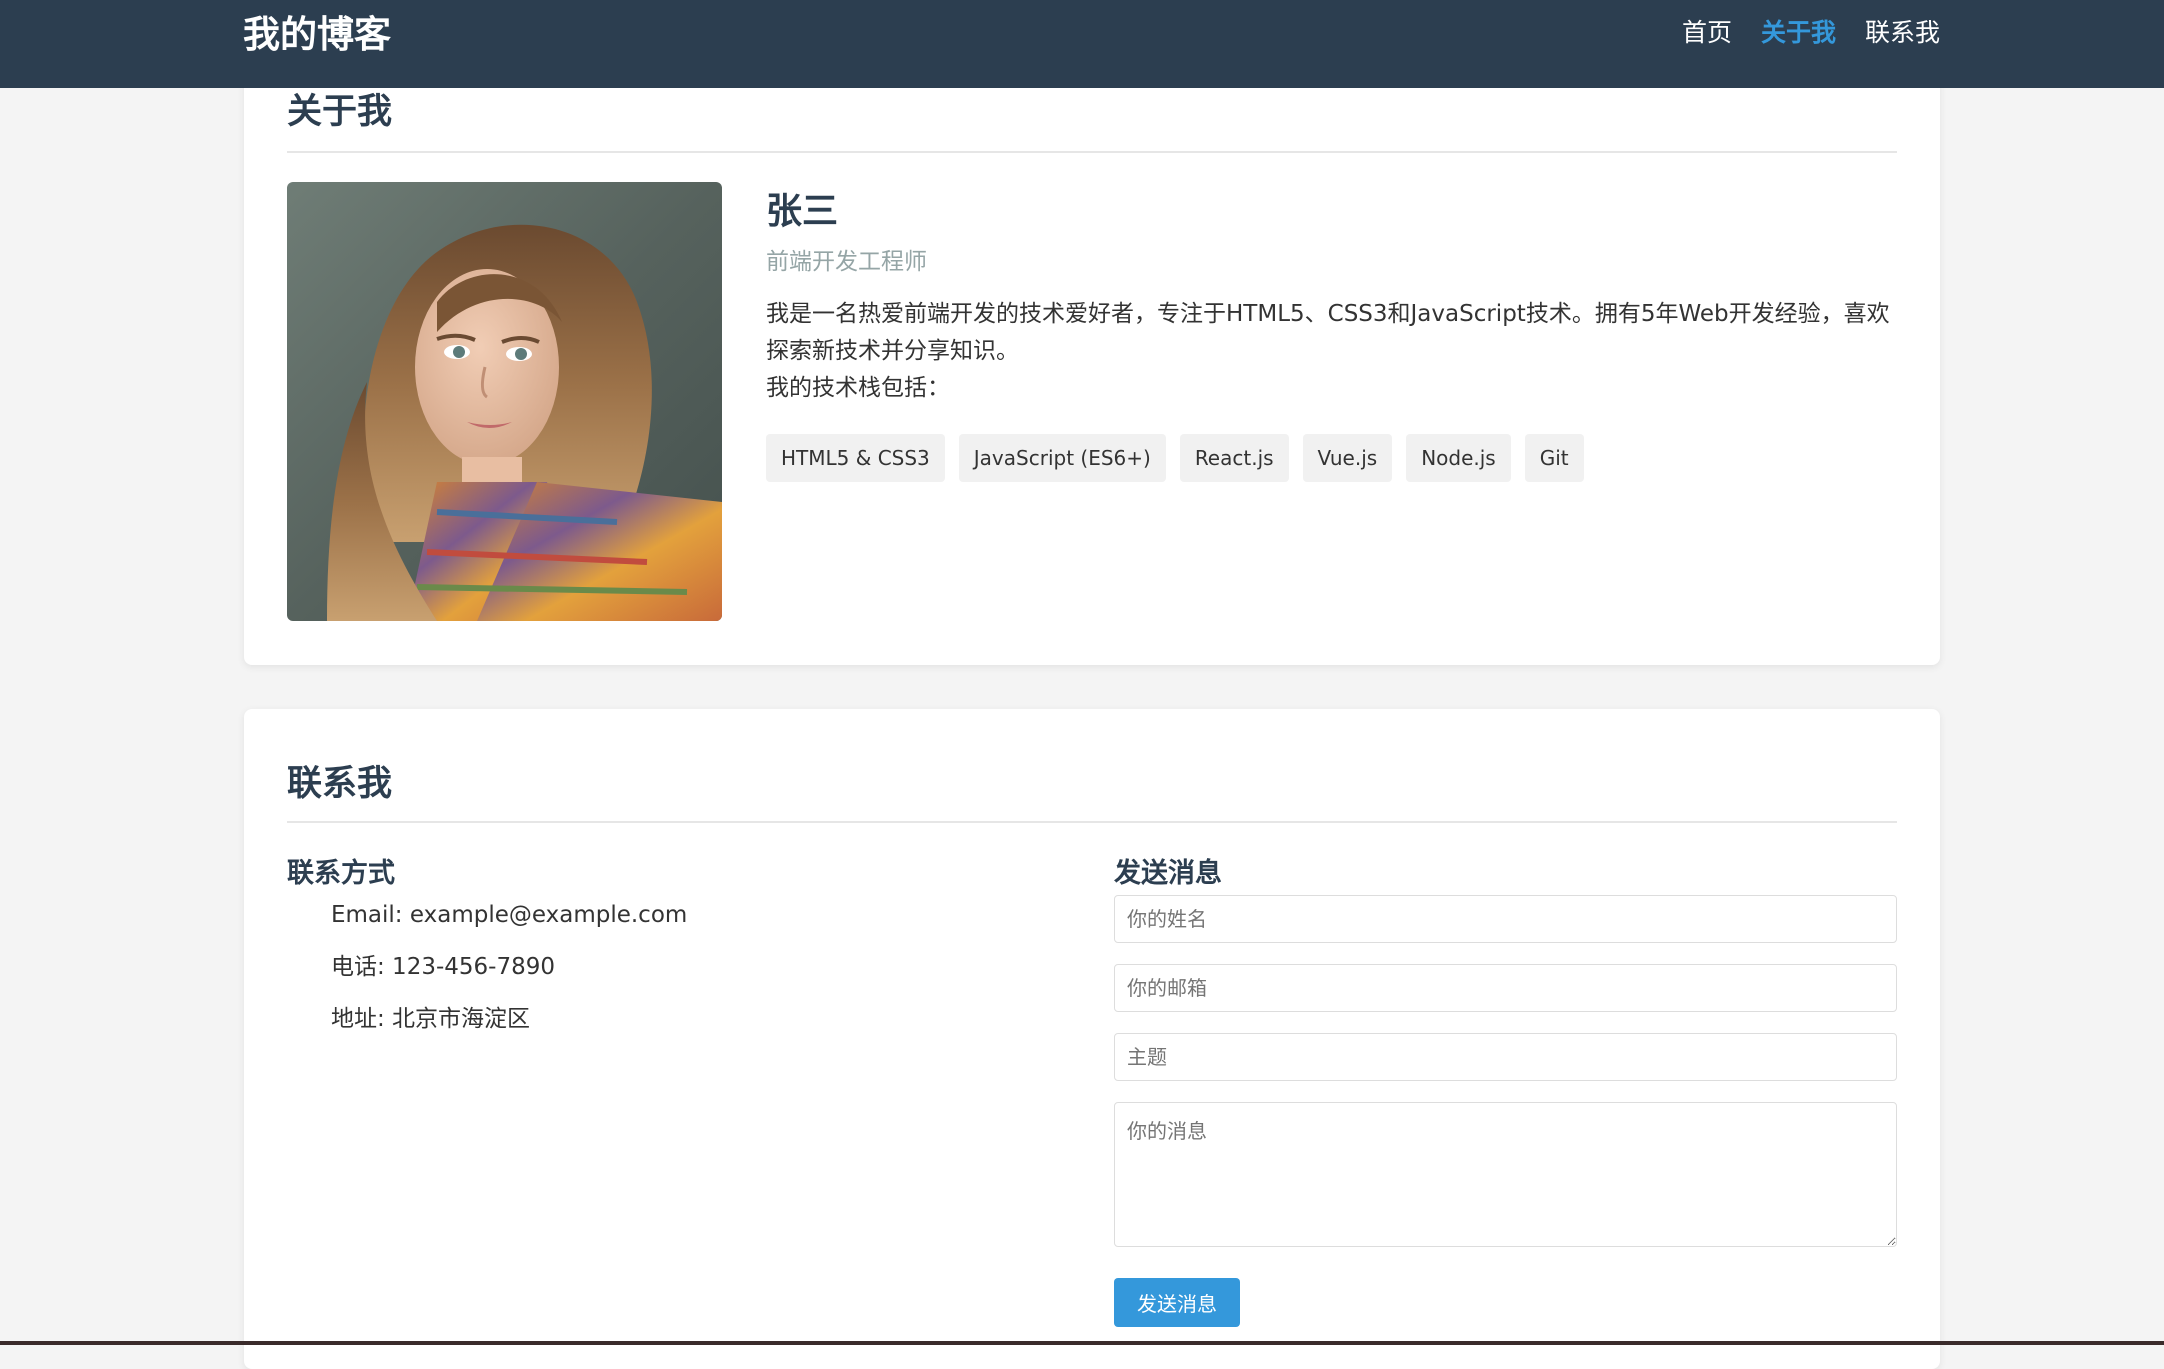 Image resolution: width=2164 pixels, height=1369 pixels. I want to click on skill-tag: Vue.js, so click(1347, 458).